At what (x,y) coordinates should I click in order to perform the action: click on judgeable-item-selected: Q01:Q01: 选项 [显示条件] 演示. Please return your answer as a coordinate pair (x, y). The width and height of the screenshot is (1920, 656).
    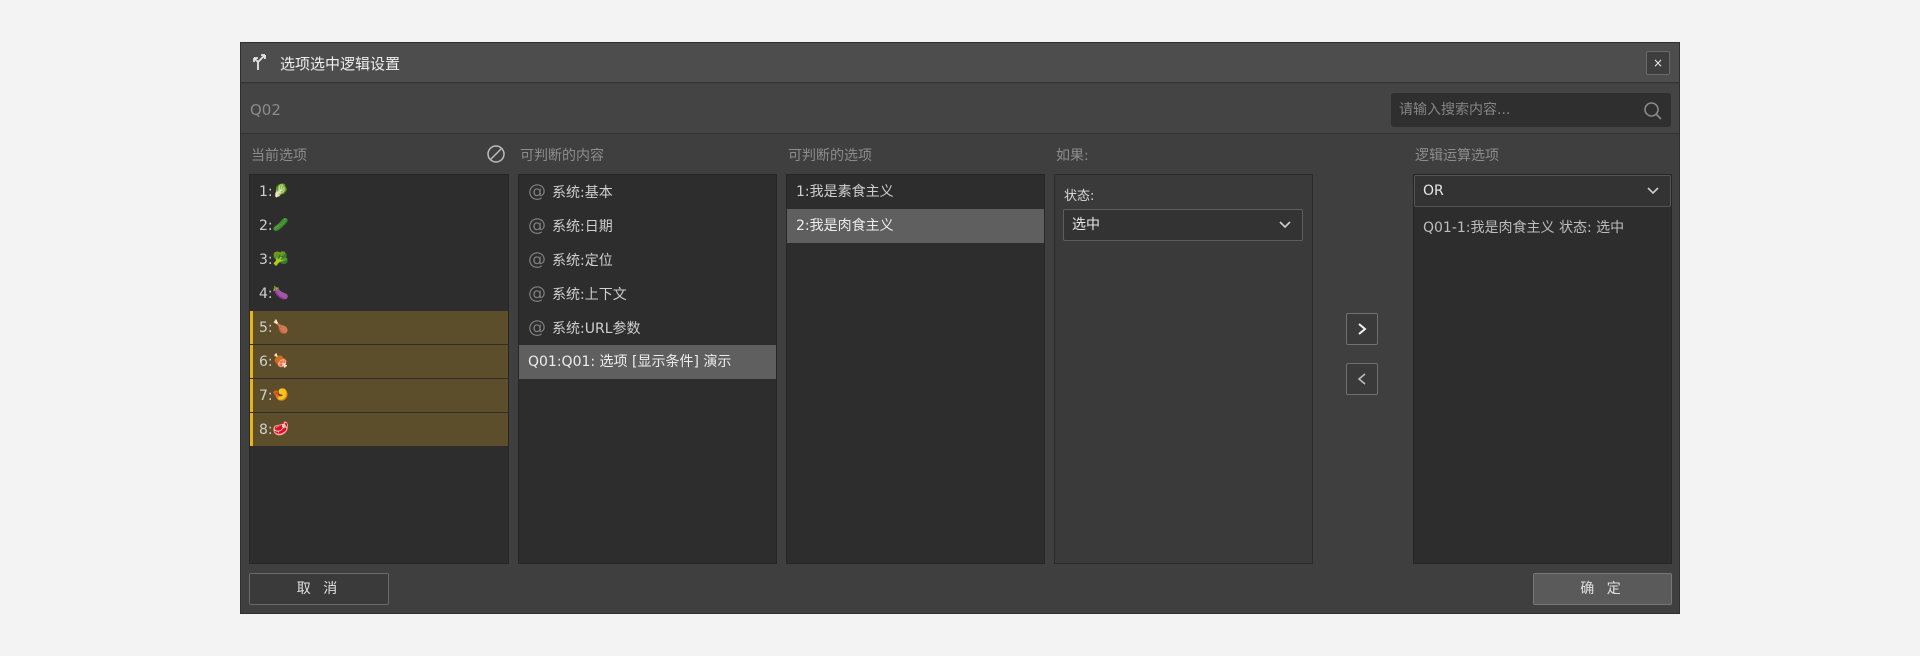
    Looking at the image, I should click on (647, 362).